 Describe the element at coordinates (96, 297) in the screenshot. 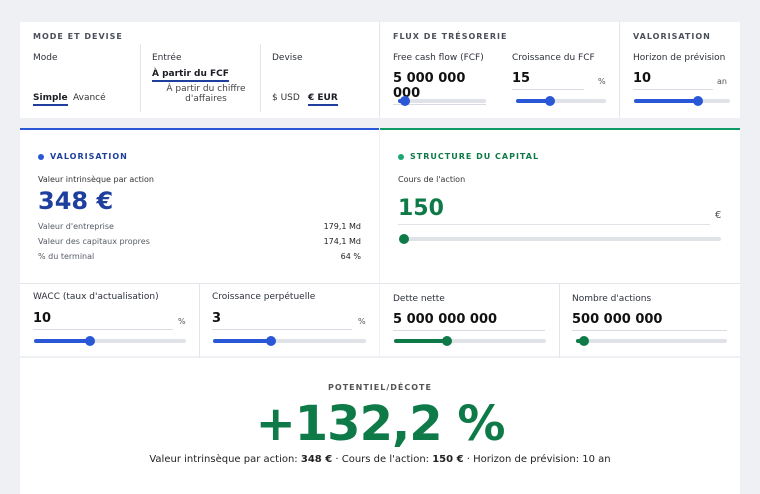

I see `wacc-label: WACC (taux d'actualisation)` at that location.